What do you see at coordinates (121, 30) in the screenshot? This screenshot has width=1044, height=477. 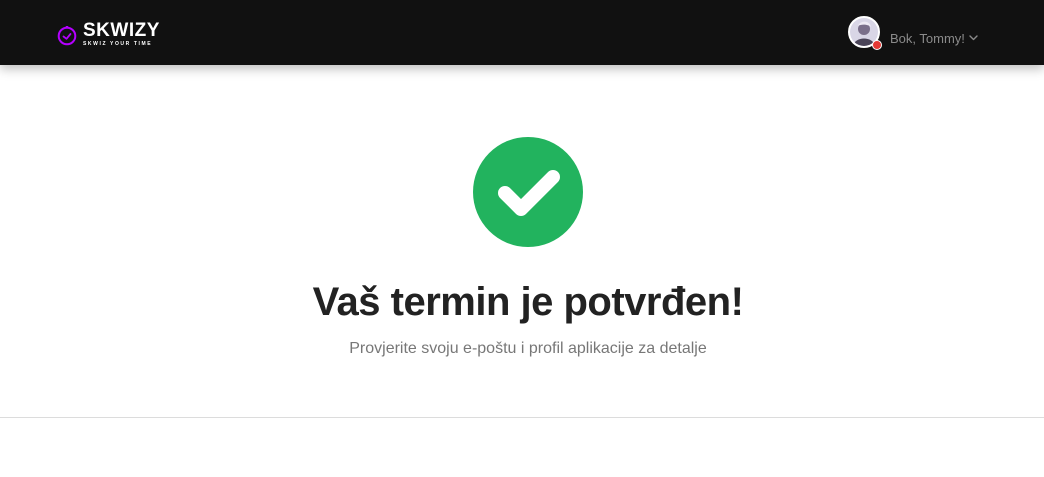 I see `logo-name: SKWIZY` at bounding box center [121, 30].